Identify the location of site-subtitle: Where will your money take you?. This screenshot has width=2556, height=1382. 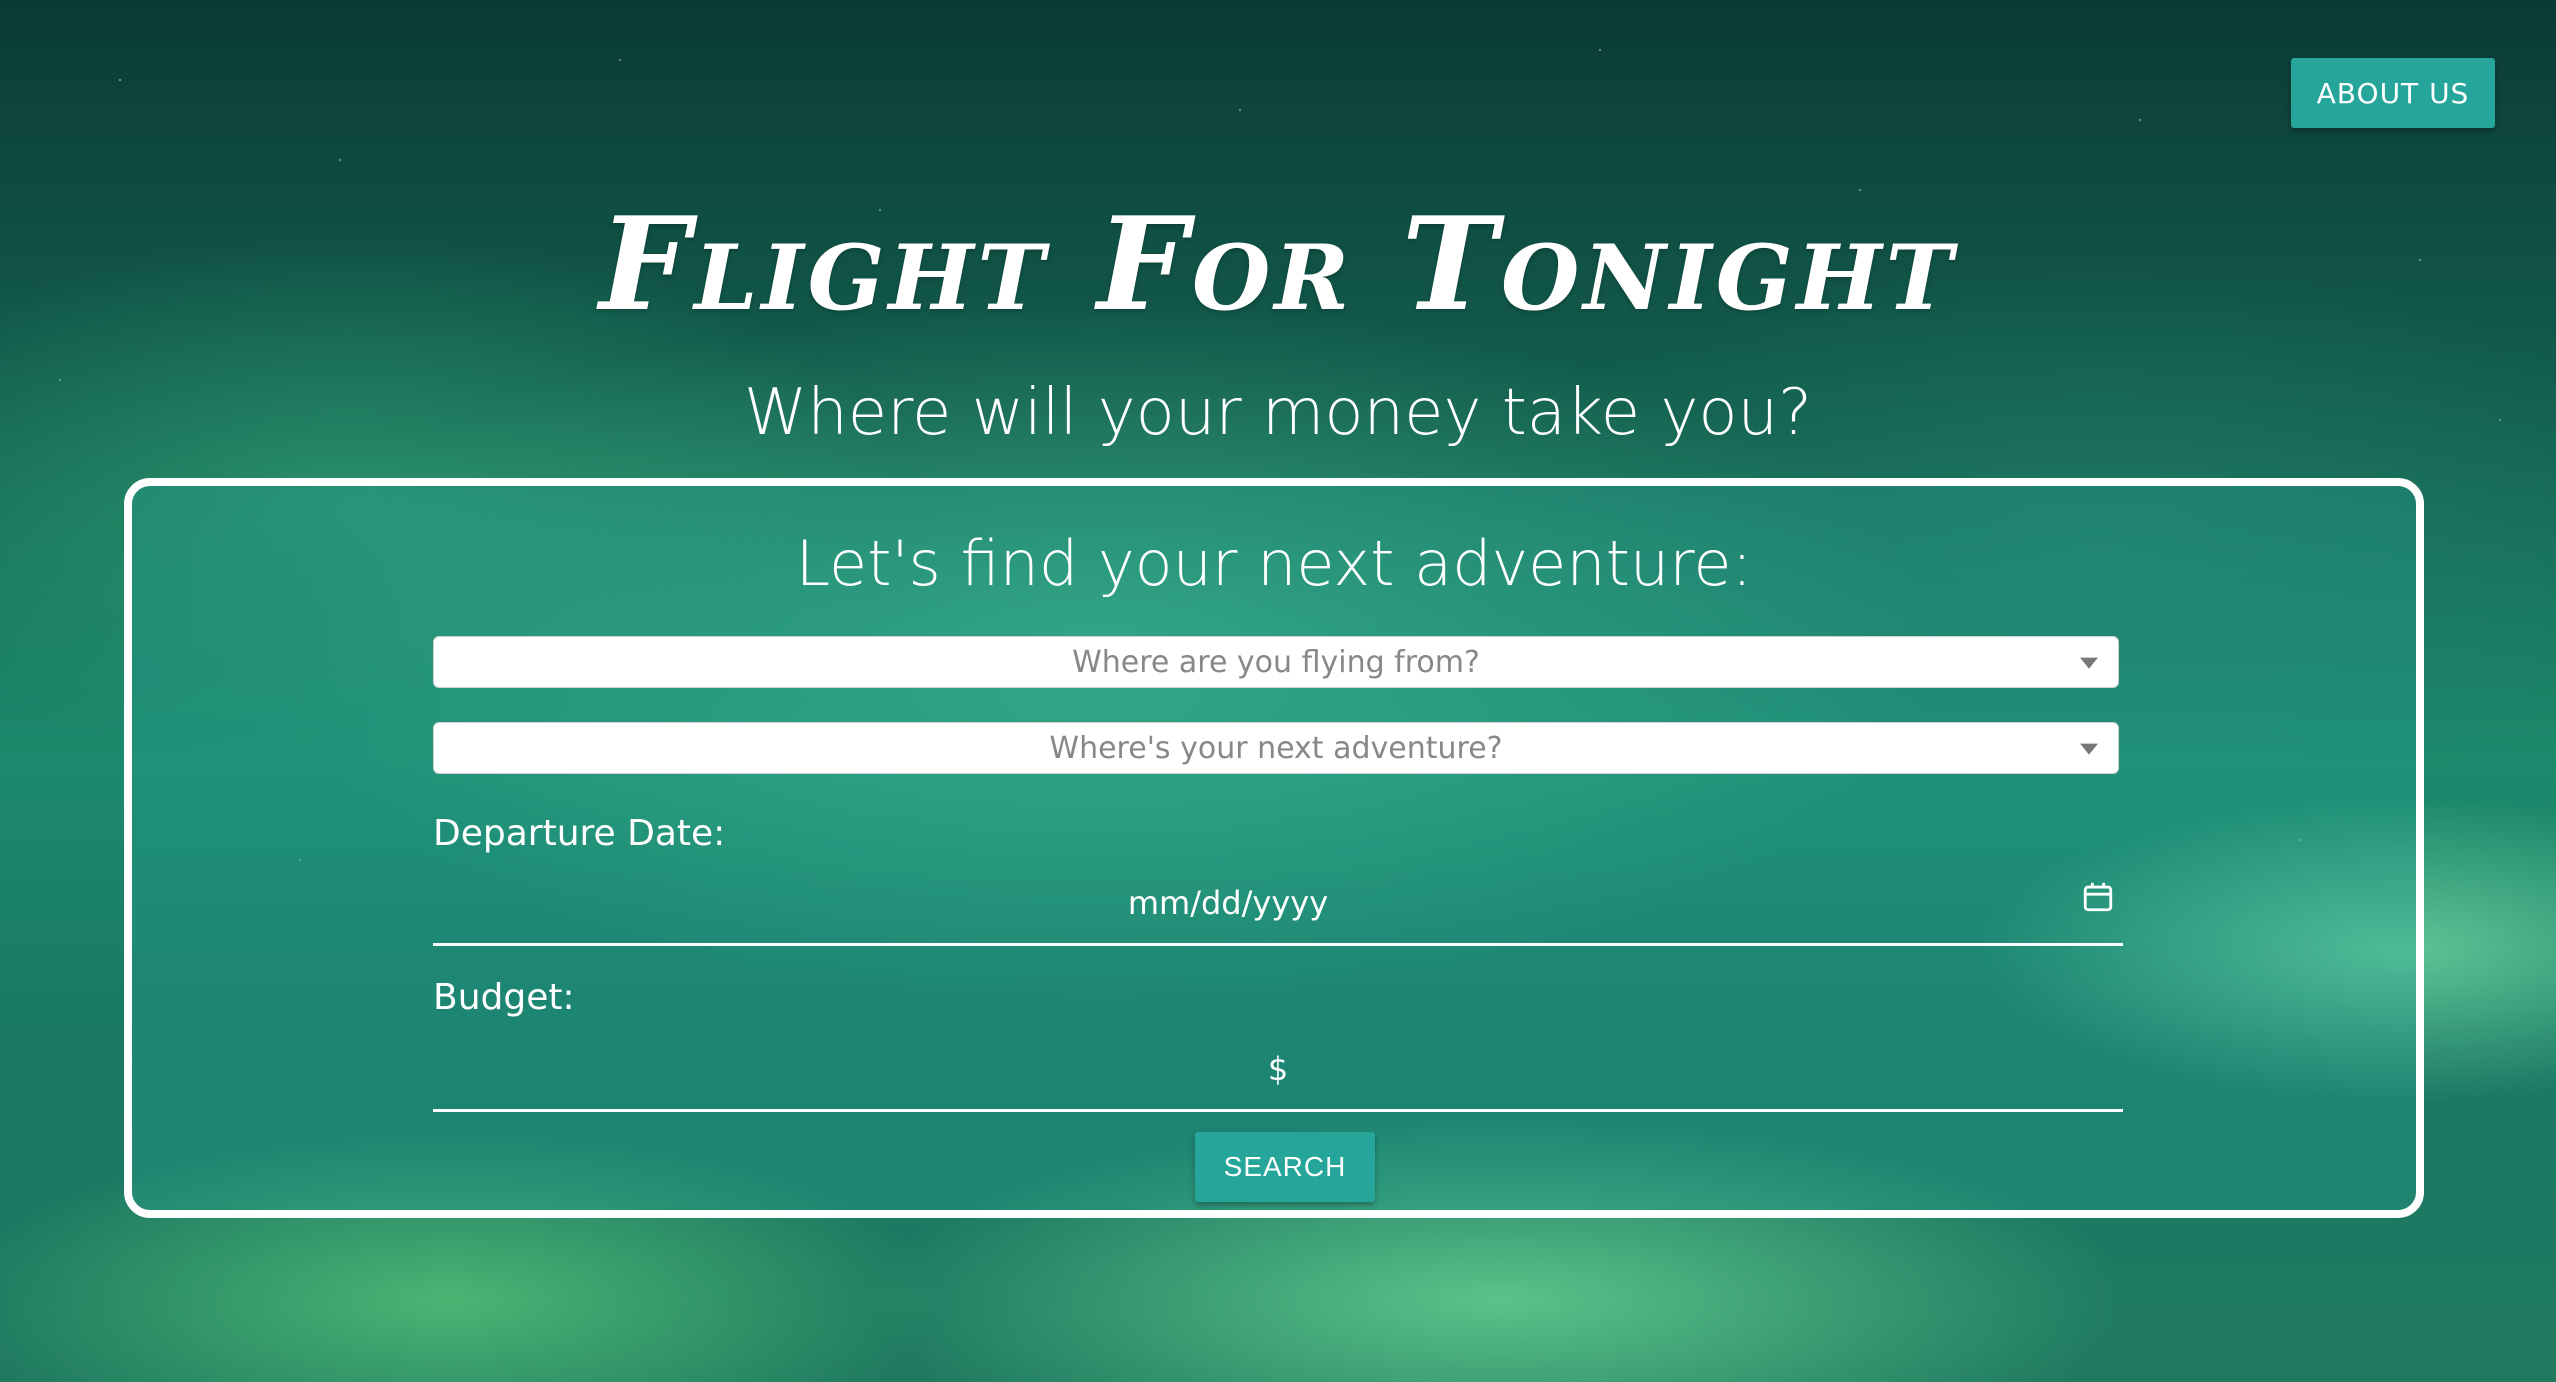
(1278, 413).